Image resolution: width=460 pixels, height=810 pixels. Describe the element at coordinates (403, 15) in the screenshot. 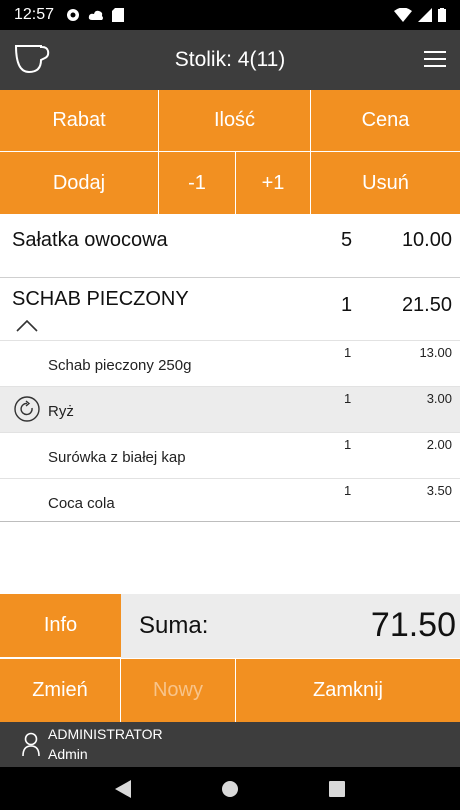

I see `wifi-icon` at that location.